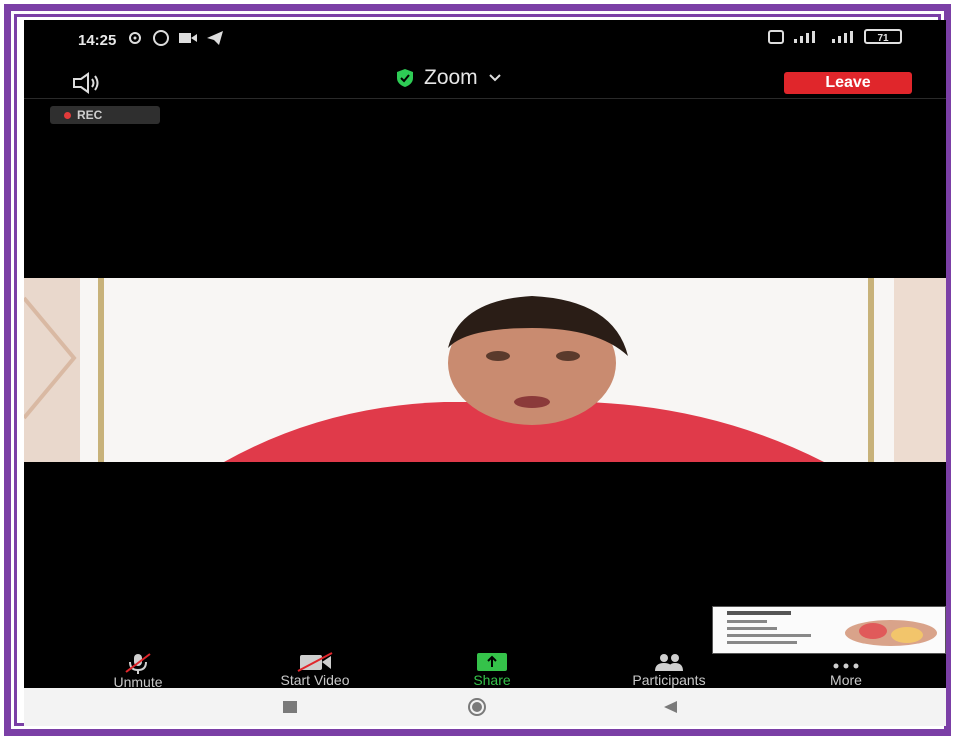 This screenshot has width=955, height=740. I want to click on share-label: Share, so click(492, 680).